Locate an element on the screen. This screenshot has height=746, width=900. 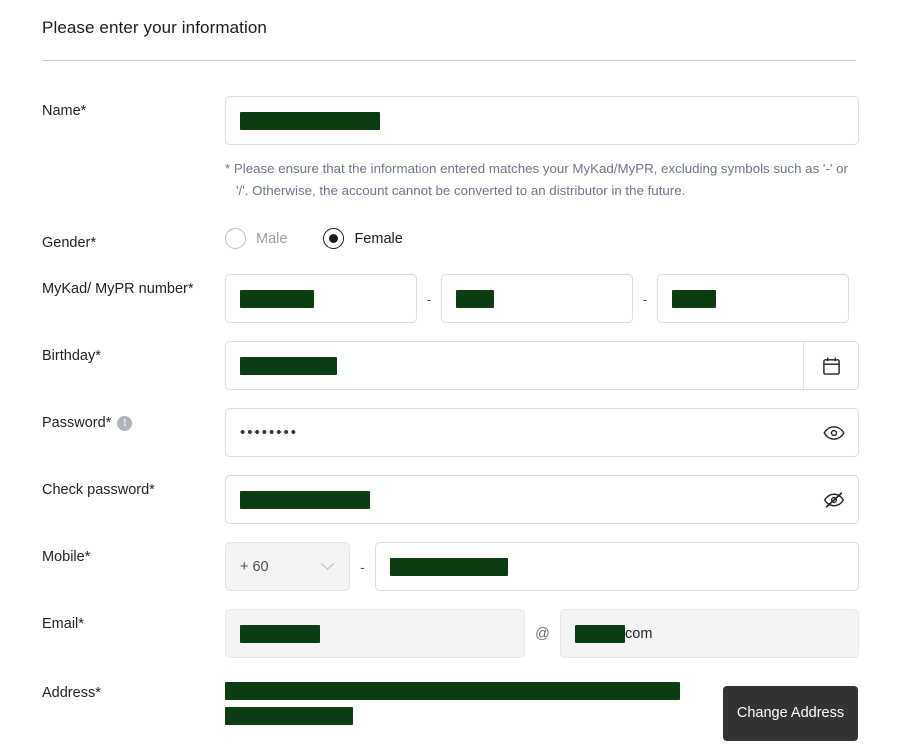
password-label: Password* ! is located at coordinates (133, 419).